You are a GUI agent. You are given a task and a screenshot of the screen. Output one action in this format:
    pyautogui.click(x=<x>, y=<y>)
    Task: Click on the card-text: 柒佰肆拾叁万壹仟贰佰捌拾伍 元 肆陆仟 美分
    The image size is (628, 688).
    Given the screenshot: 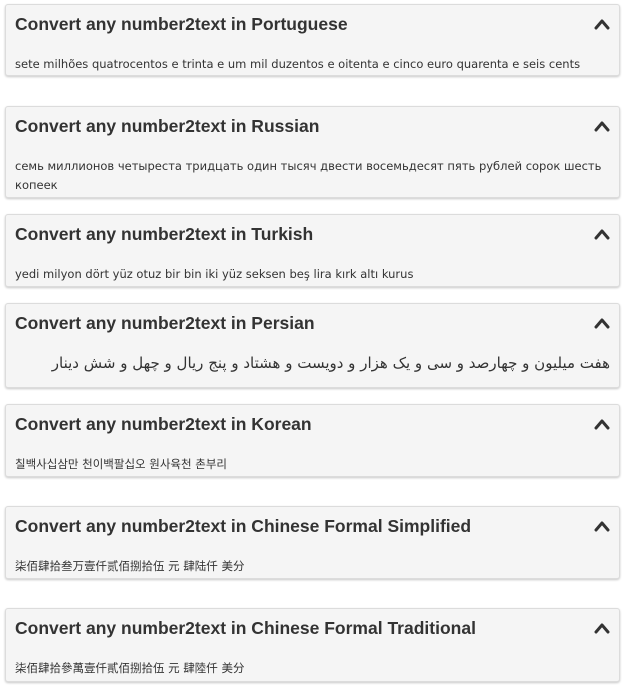 What is the action you would take?
    pyautogui.click(x=130, y=566)
    